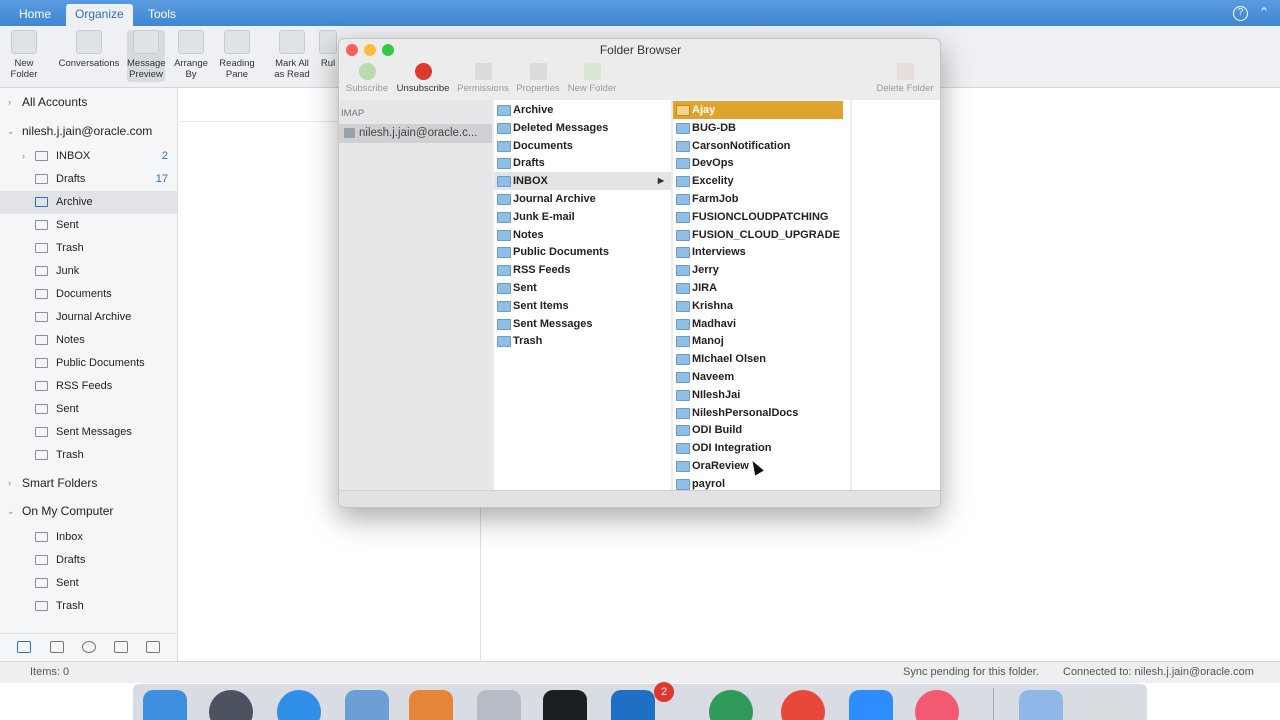  What do you see at coordinates (761, 163) in the screenshot?
I see `folder-row: DevOps` at bounding box center [761, 163].